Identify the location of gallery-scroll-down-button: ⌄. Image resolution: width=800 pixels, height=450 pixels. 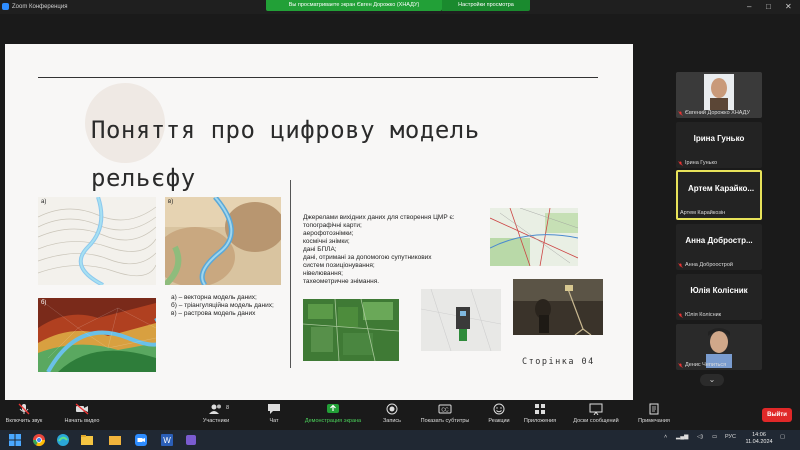
(712, 380).